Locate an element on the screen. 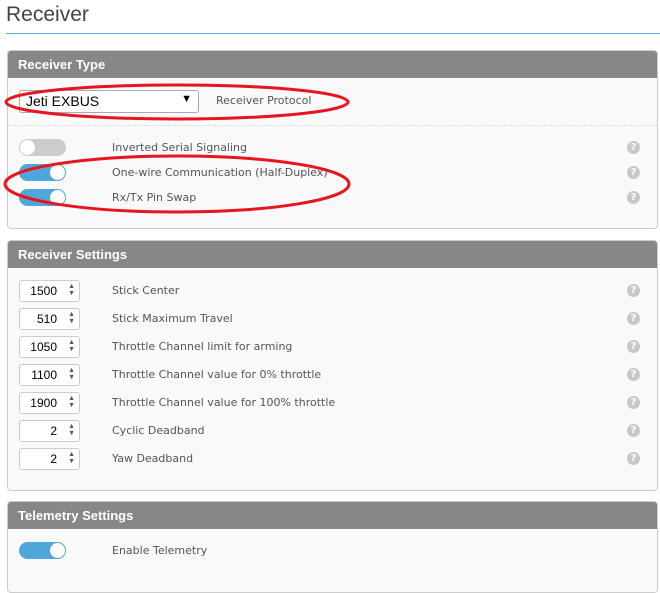 Image resolution: width=660 pixels, height=593 pixels. toggle-row: Enable Telemetry is located at coordinates (338, 551).